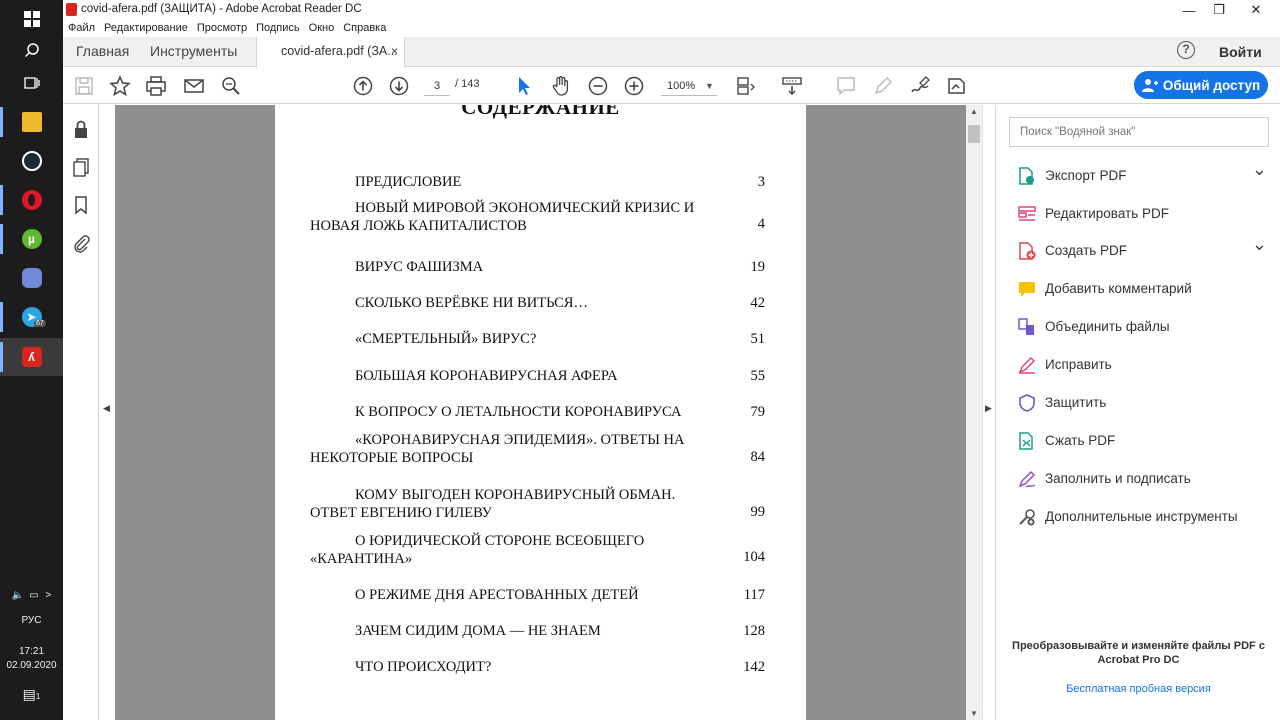 The image size is (1280, 720). I want to click on toc-entry: ПРЕДИСЛОВИЕ 3, so click(537, 183).